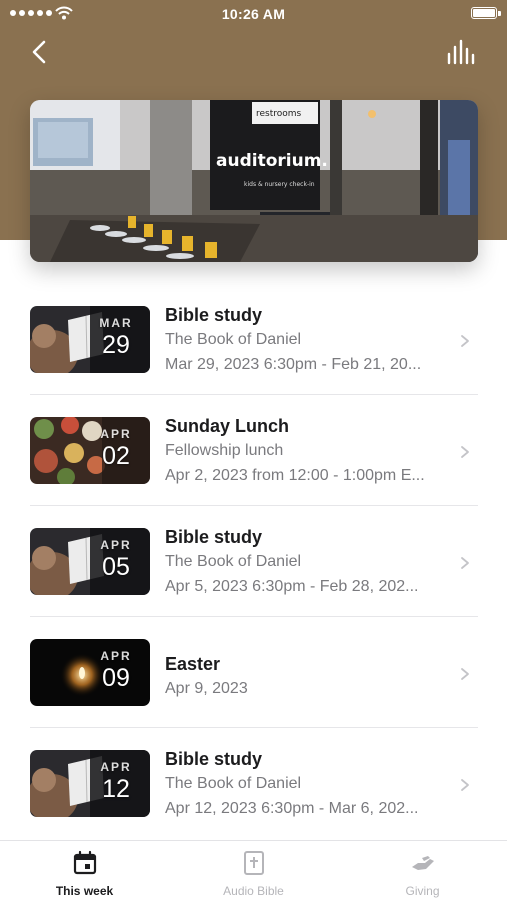  Describe the element at coordinates (224, 450) in the screenshot. I see `event-subtitle: Fellowship lunch` at that location.